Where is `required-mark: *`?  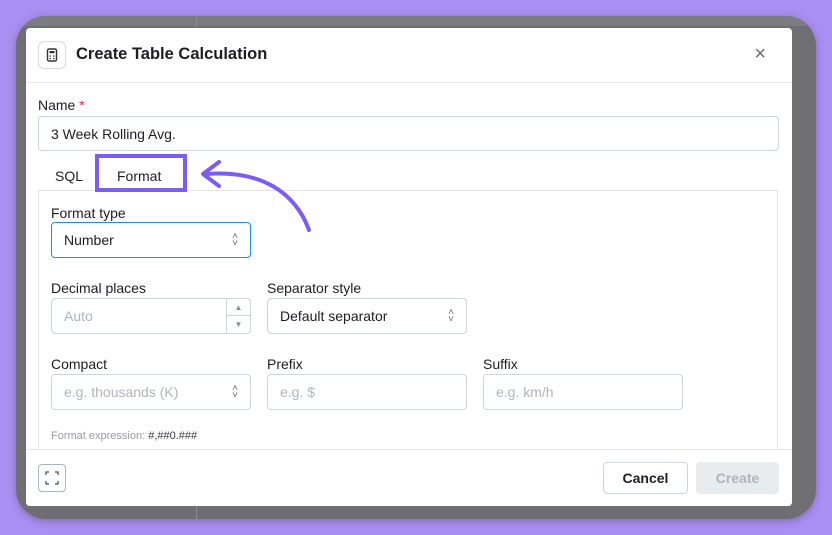
required-mark: * is located at coordinates (82, 105).